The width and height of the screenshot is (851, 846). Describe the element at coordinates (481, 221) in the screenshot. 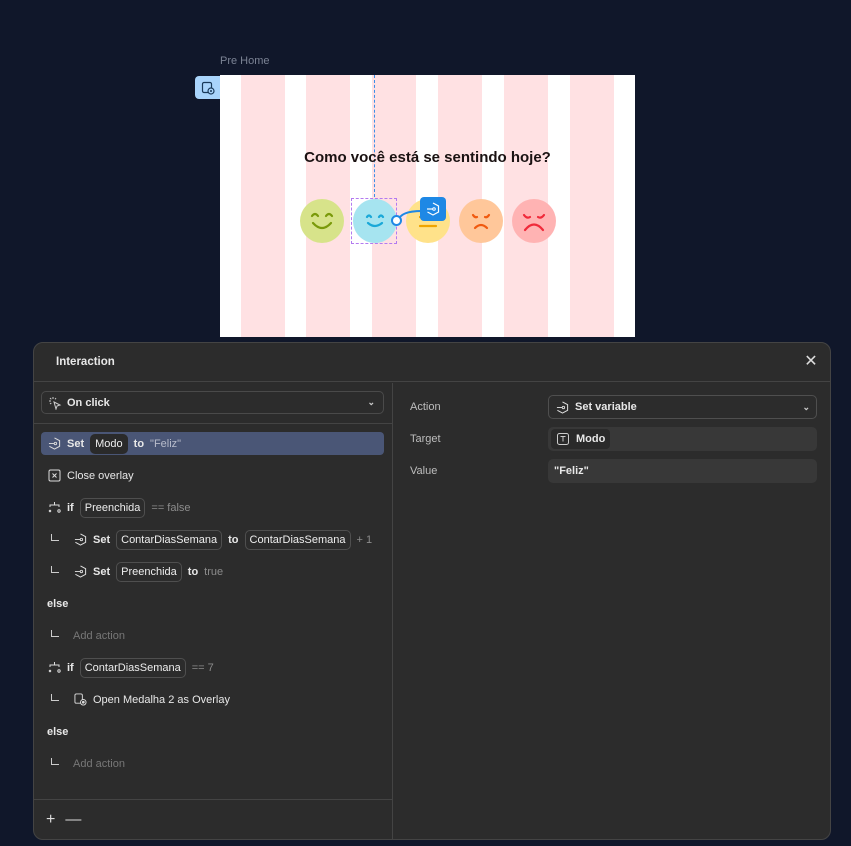

I see `emoji-sad` at that location.